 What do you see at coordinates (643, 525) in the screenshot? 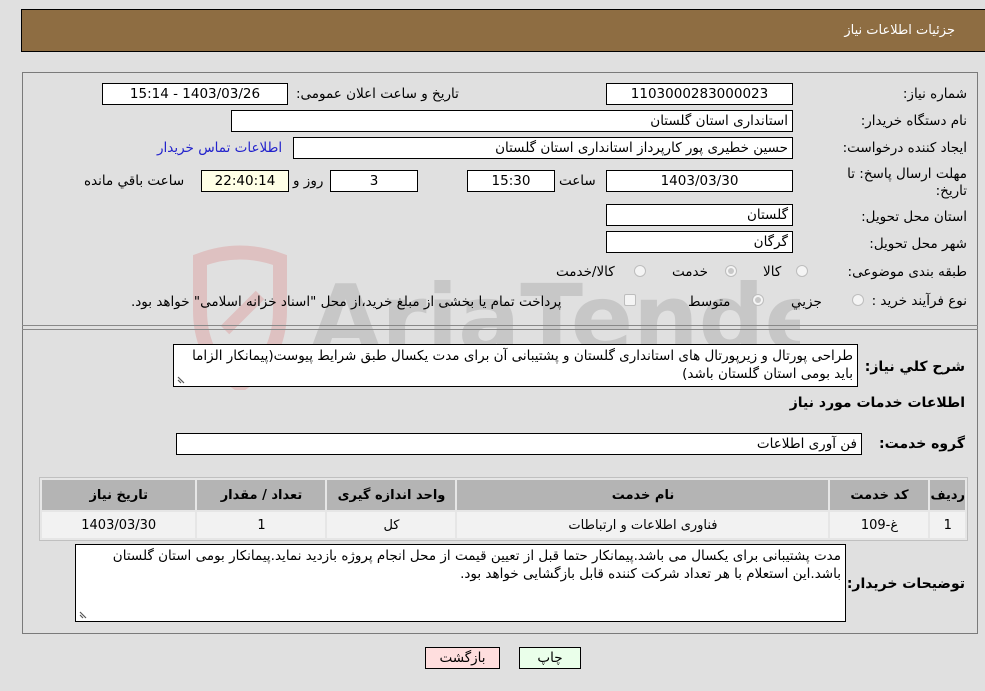
I see `cell-service-name: فناوری اطلاعات و ارتباطات` at bounding box center [643, 525].